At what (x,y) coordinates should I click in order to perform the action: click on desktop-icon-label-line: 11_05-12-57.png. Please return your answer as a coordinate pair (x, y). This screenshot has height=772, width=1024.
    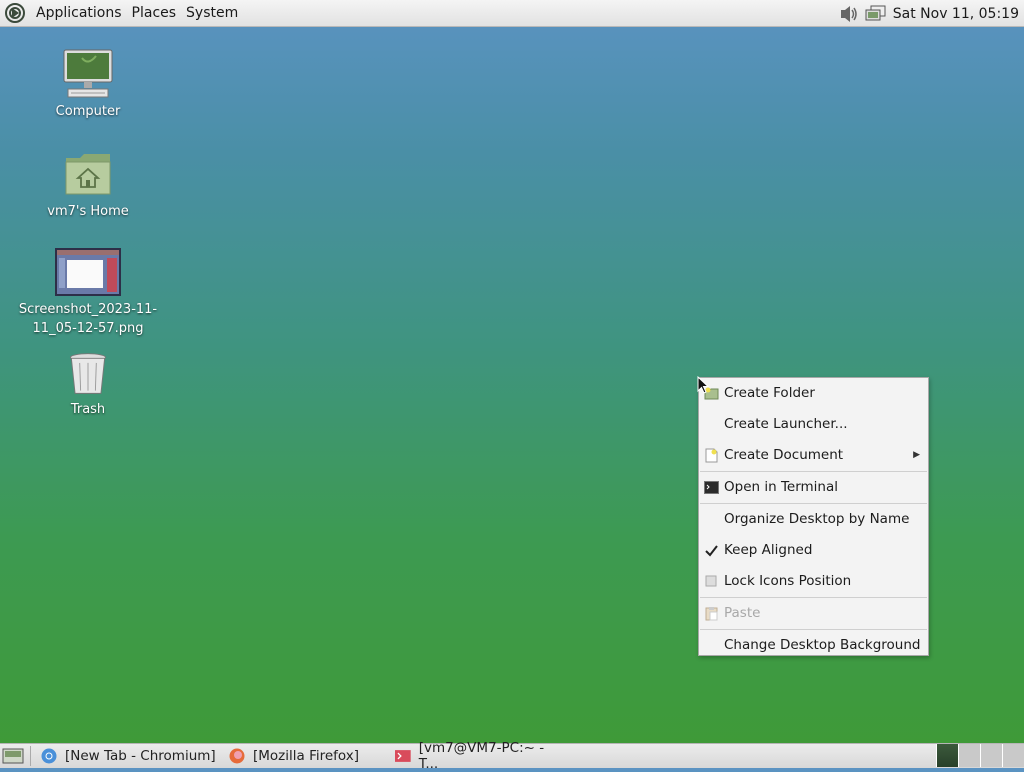
    Looking at the image, I should click on (88, 328).